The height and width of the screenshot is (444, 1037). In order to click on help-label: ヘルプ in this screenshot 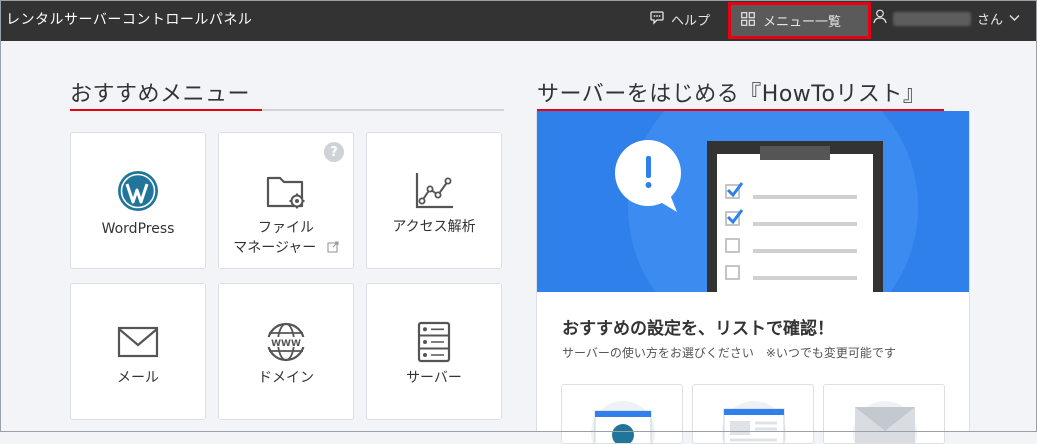, I will do `click(691, 21)`.